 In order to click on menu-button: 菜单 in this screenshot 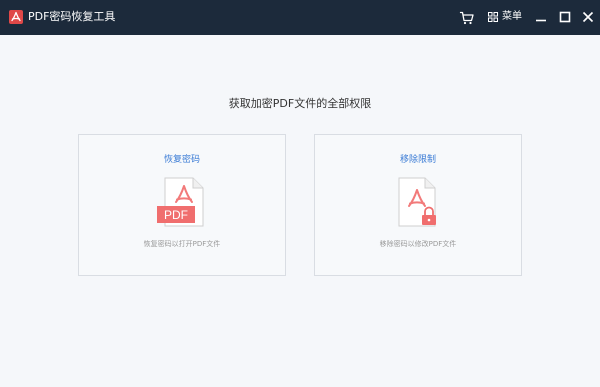, I will do `click(505, 17)`.